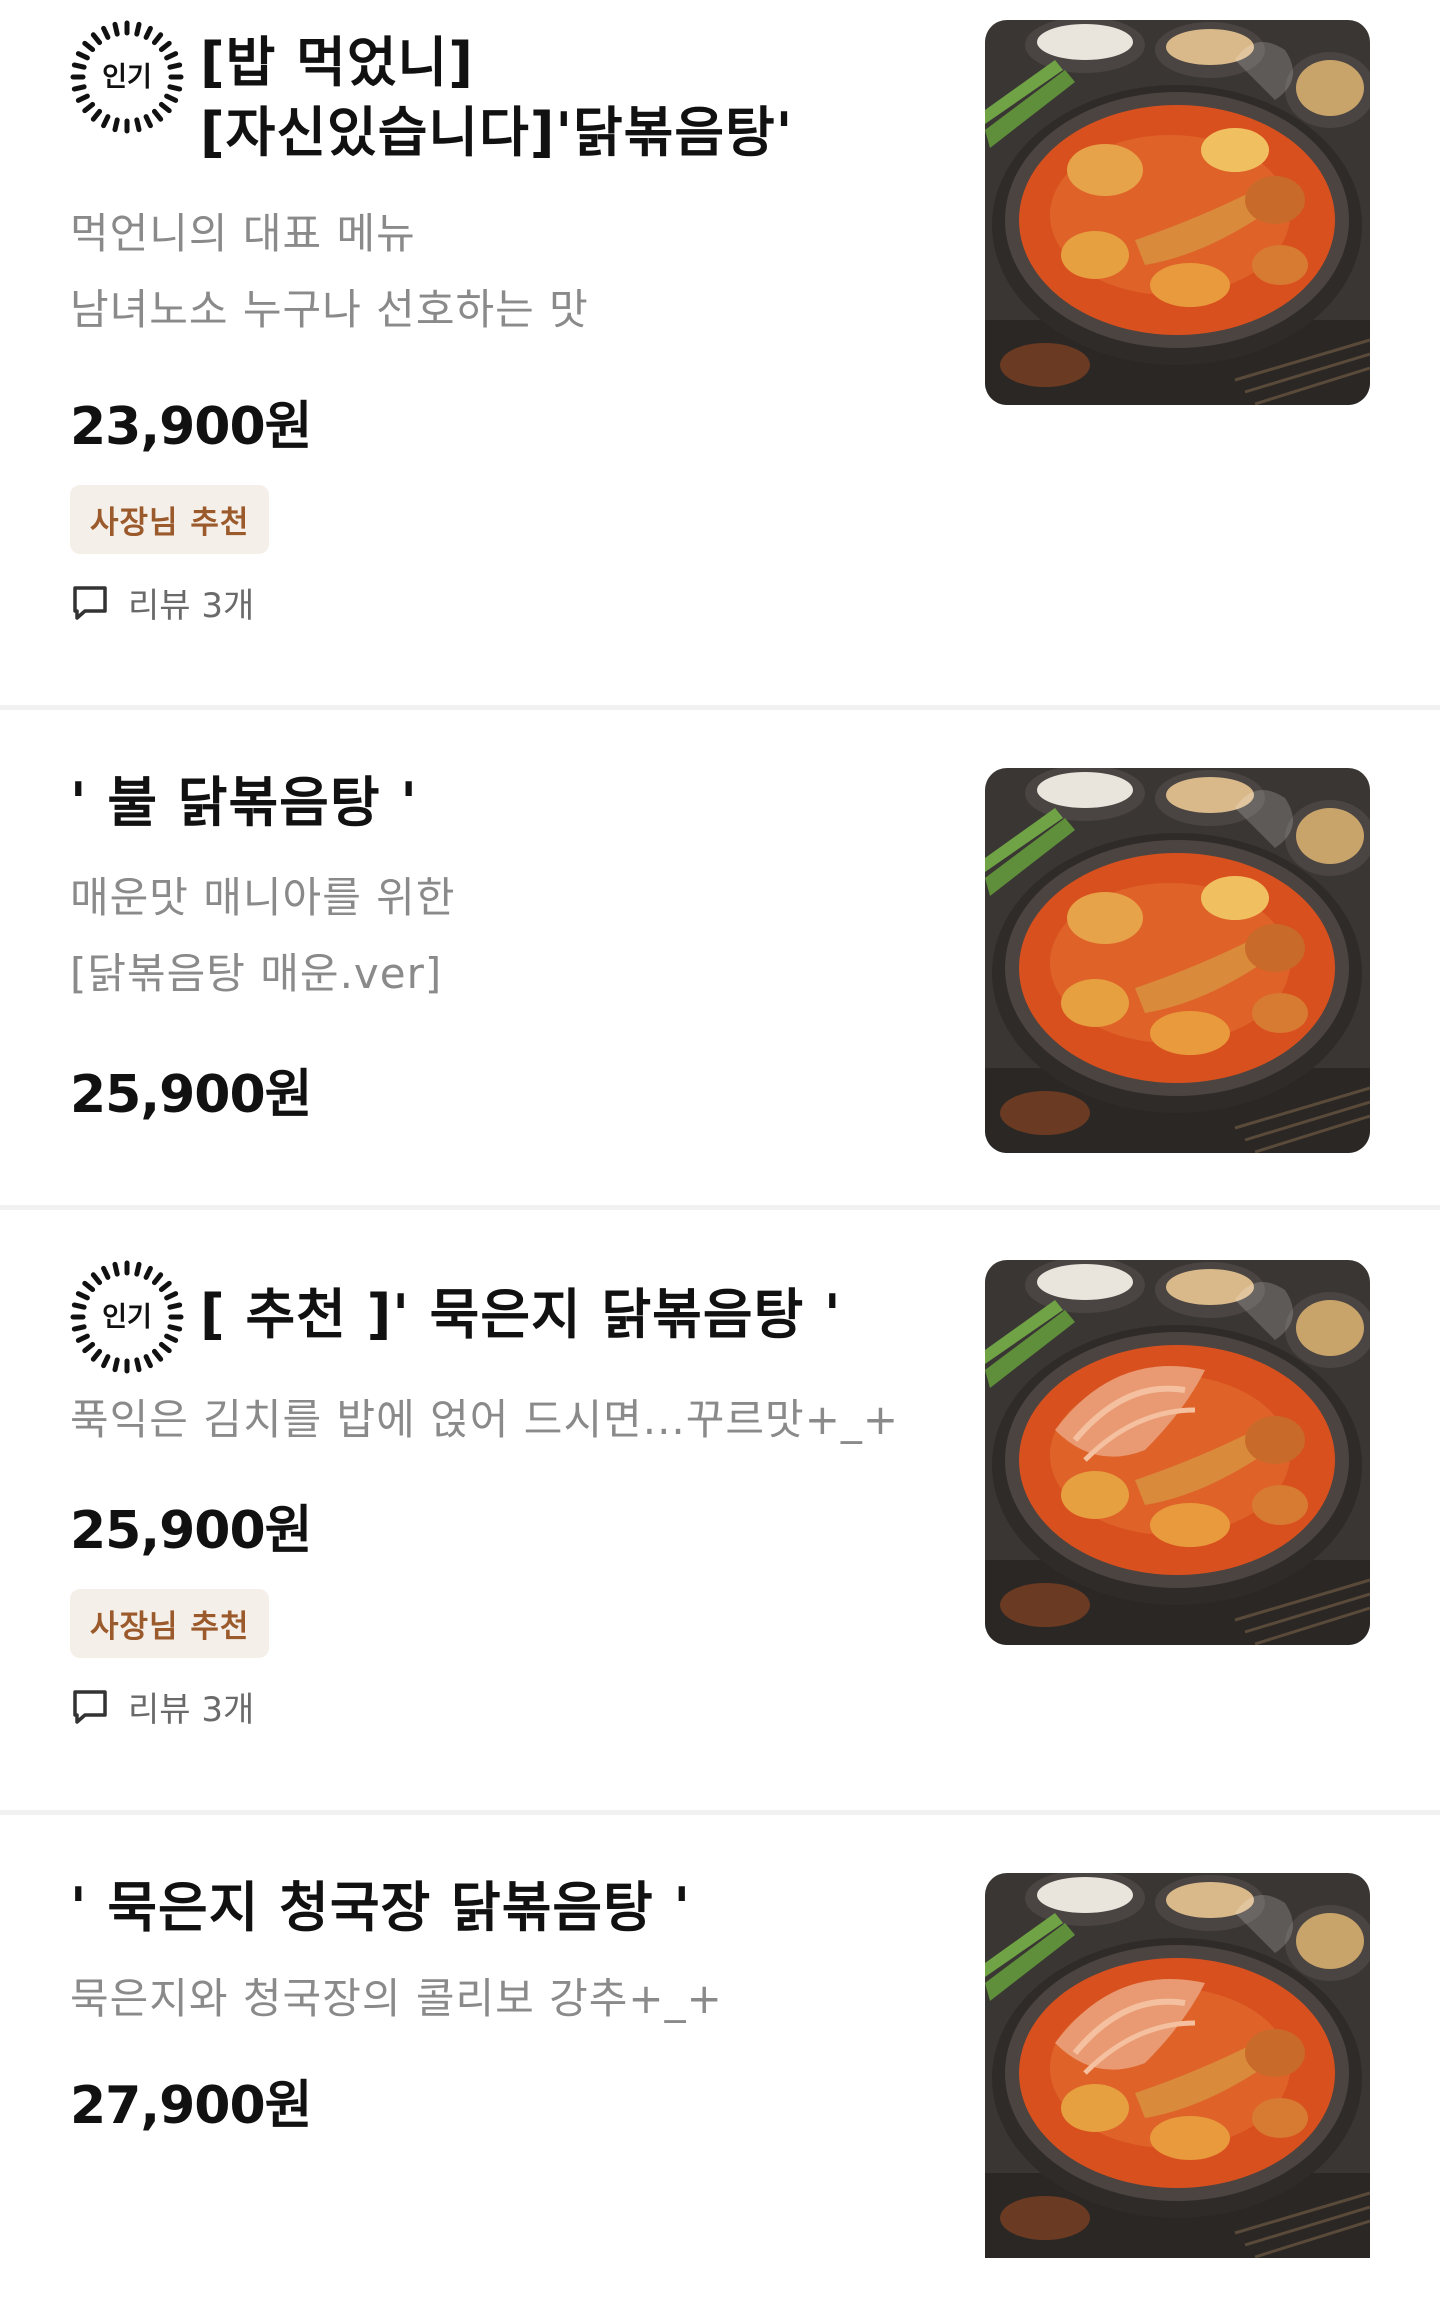  I want to click on cheonggukjang-dakbokkeumtang-photo, so click(1177, 2083).